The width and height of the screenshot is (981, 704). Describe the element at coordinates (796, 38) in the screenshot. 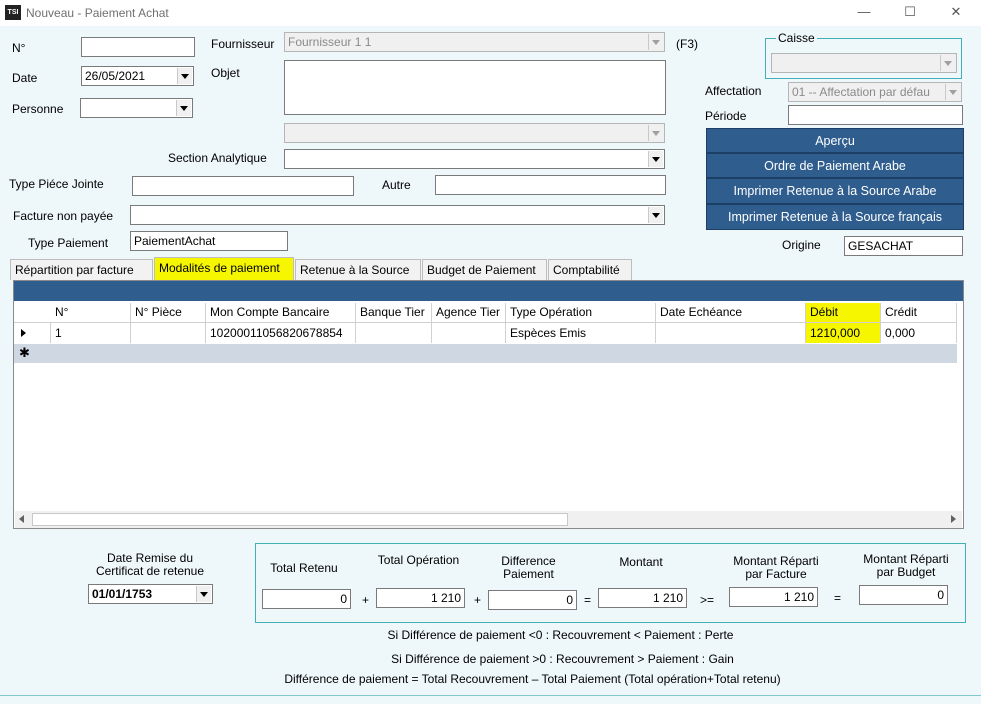

I see `caisse-label: Caisse` at that location.